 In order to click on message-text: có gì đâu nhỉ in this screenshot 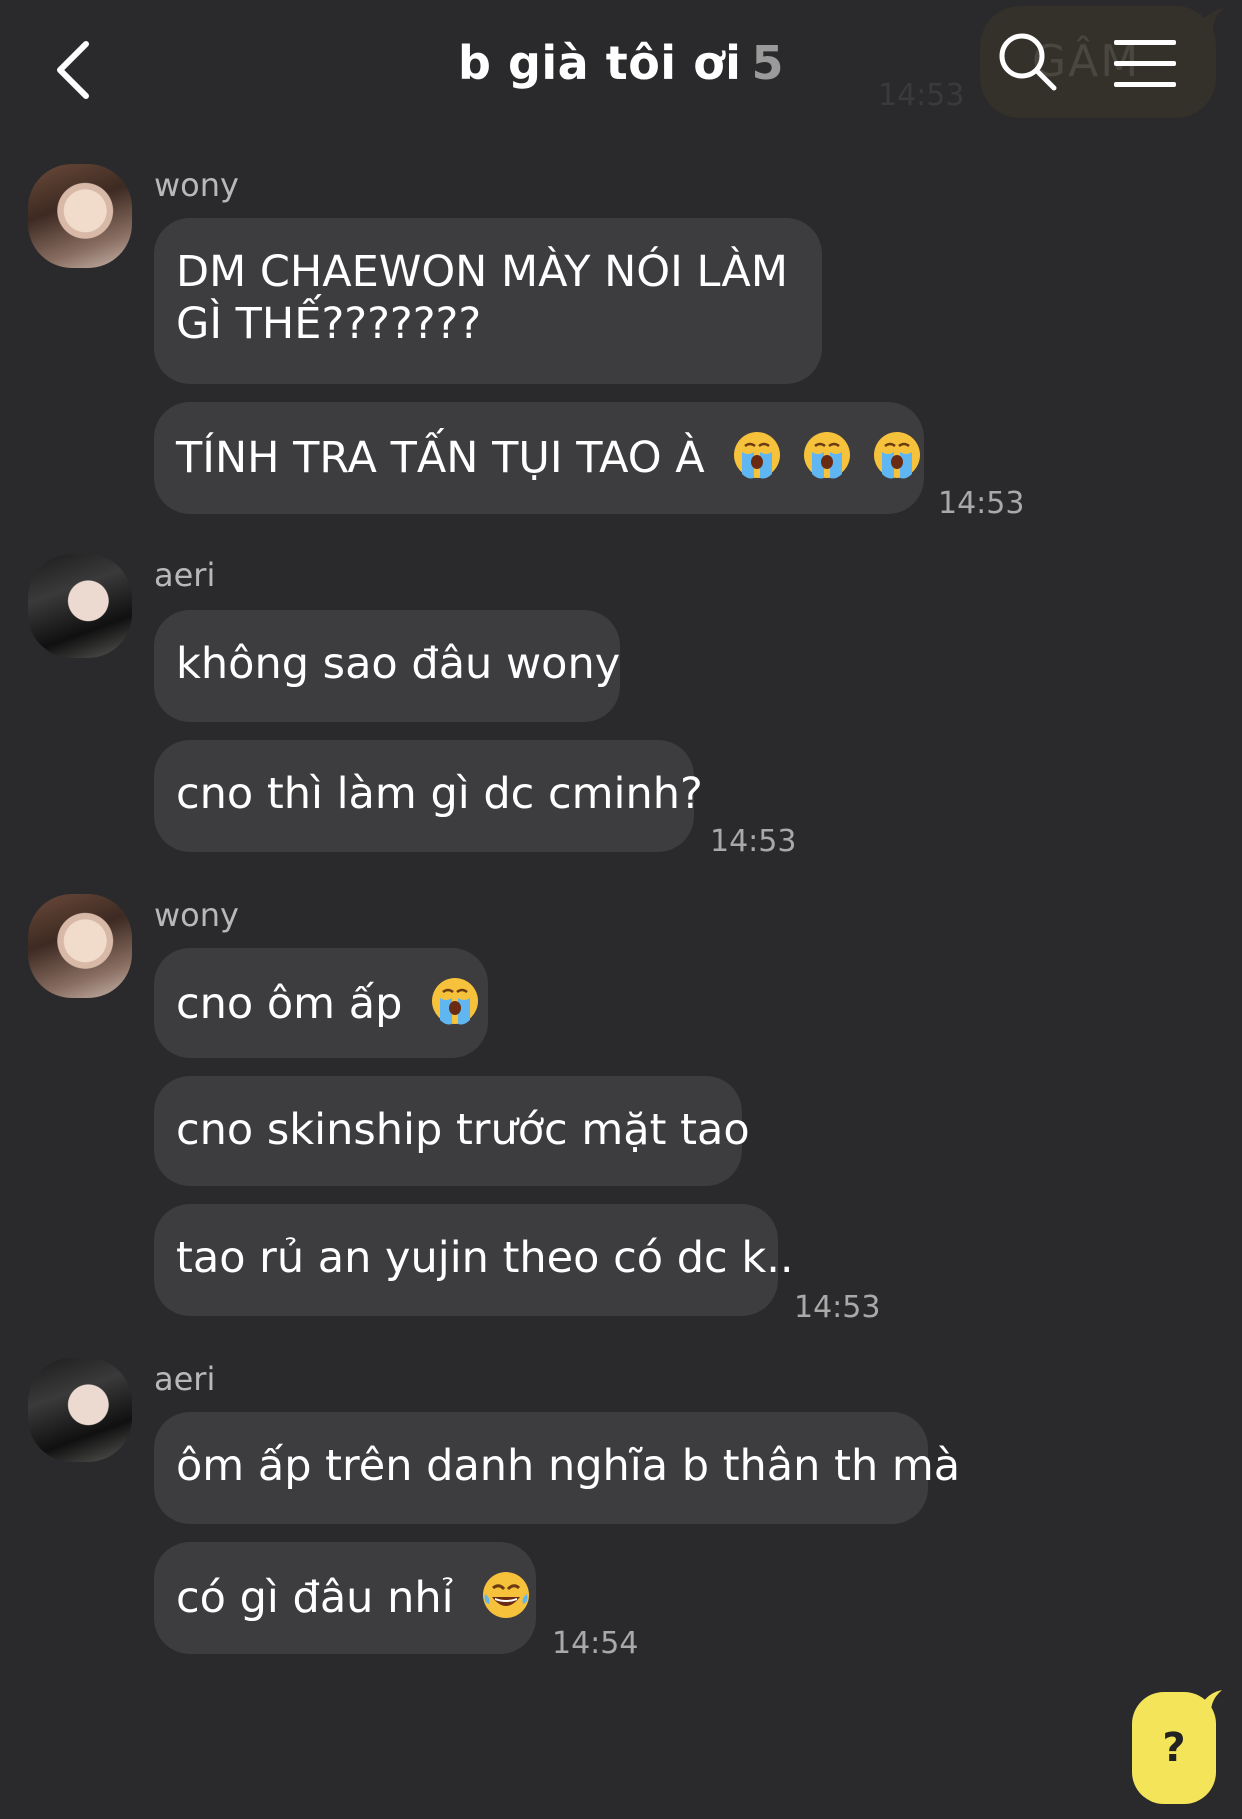, I will do `click(315, 1598)`.